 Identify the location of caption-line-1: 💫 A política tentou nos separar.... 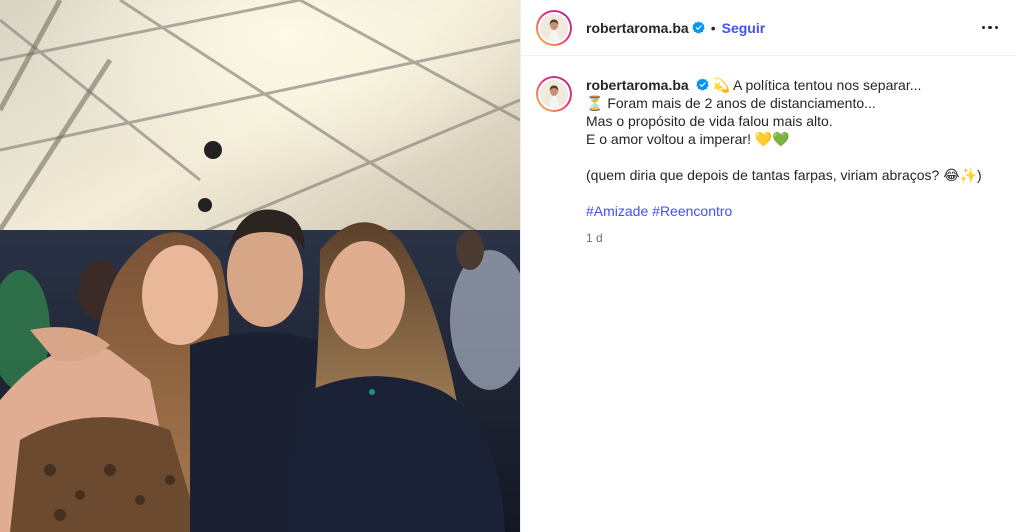
(817, 85).